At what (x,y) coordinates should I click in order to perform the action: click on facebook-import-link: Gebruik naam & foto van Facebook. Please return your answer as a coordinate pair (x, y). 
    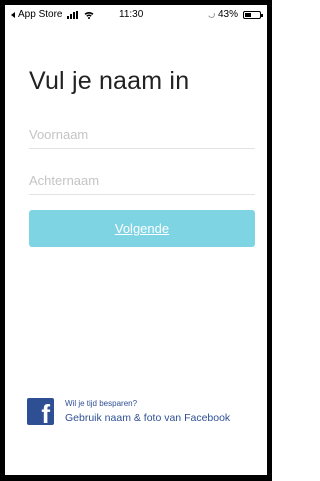
    Looking at the image, I should click on (147, 418).